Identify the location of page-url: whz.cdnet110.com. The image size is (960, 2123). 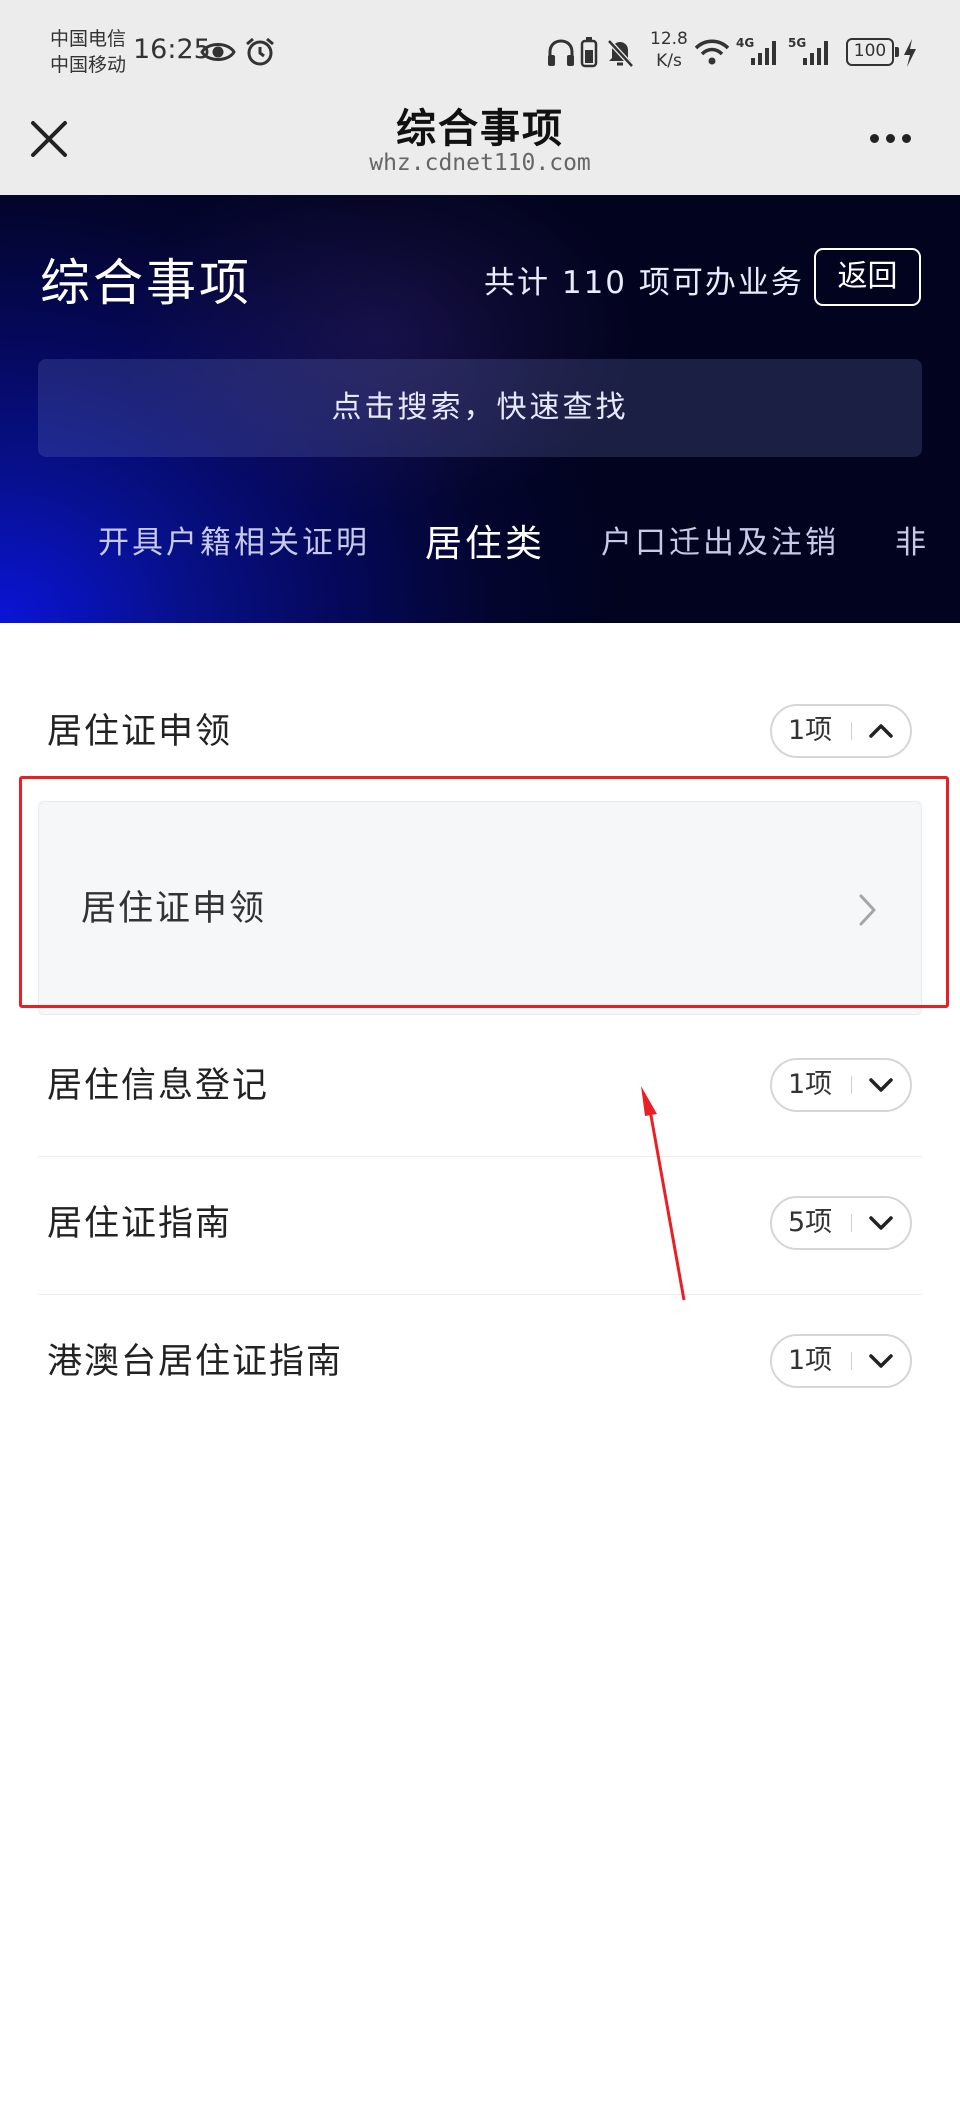
(480, 163).